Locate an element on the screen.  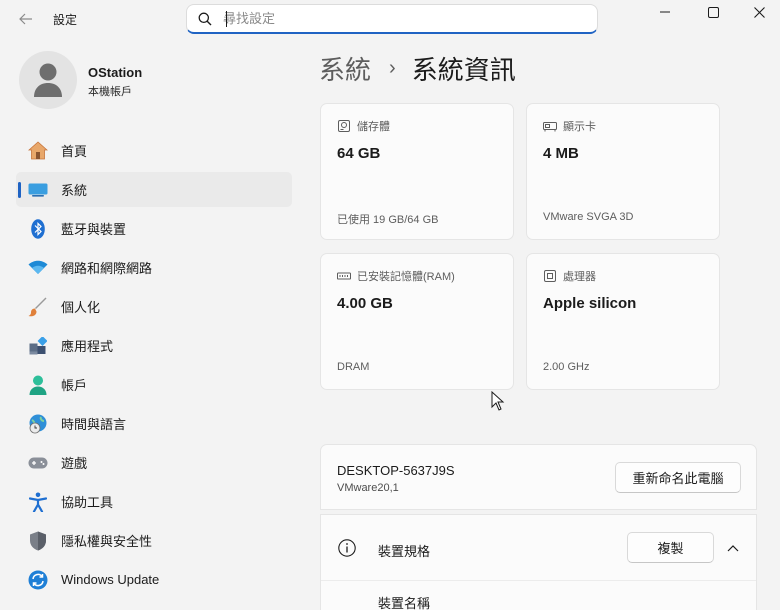
device-specs-panel: 裝置規格 複製 裝置名稱 is located at coordinates (538, 562).